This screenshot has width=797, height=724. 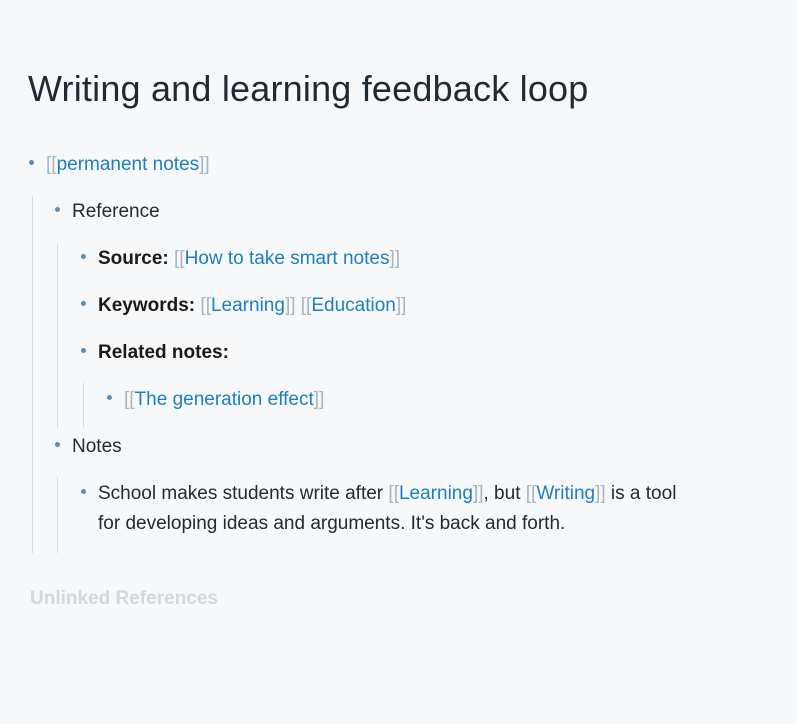 I want to click on indent-guide-level2-notes, so click(x=57, y=515).